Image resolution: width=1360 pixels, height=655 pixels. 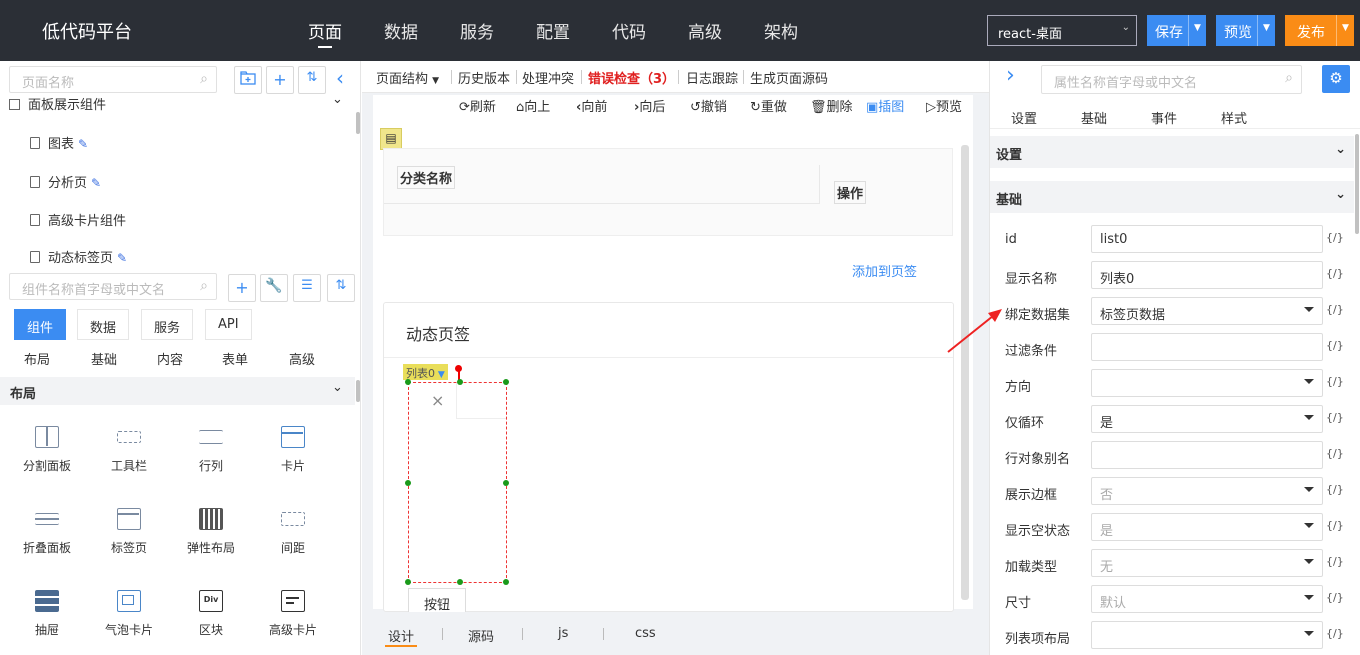 What do you see at coordinates (712, 77) in the screenshot?
I see `log-trace: 日志跟踪` at bounding box center [712, 77].